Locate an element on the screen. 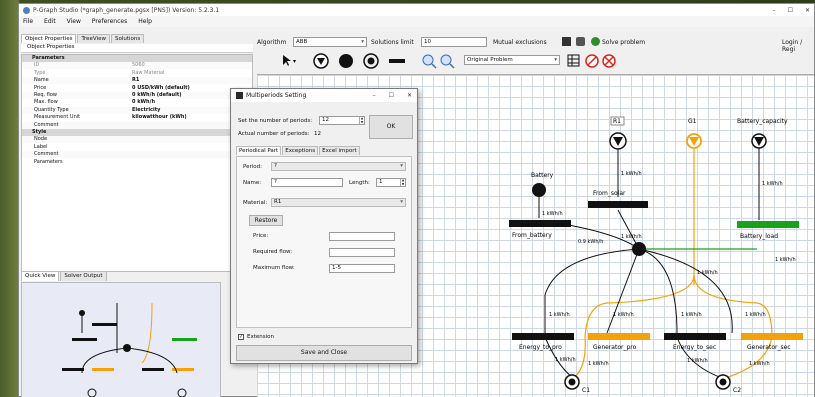 The height and width of the screenshot is (397, 815). tab-solutions: Solutions is located at coordinates (127, 38).